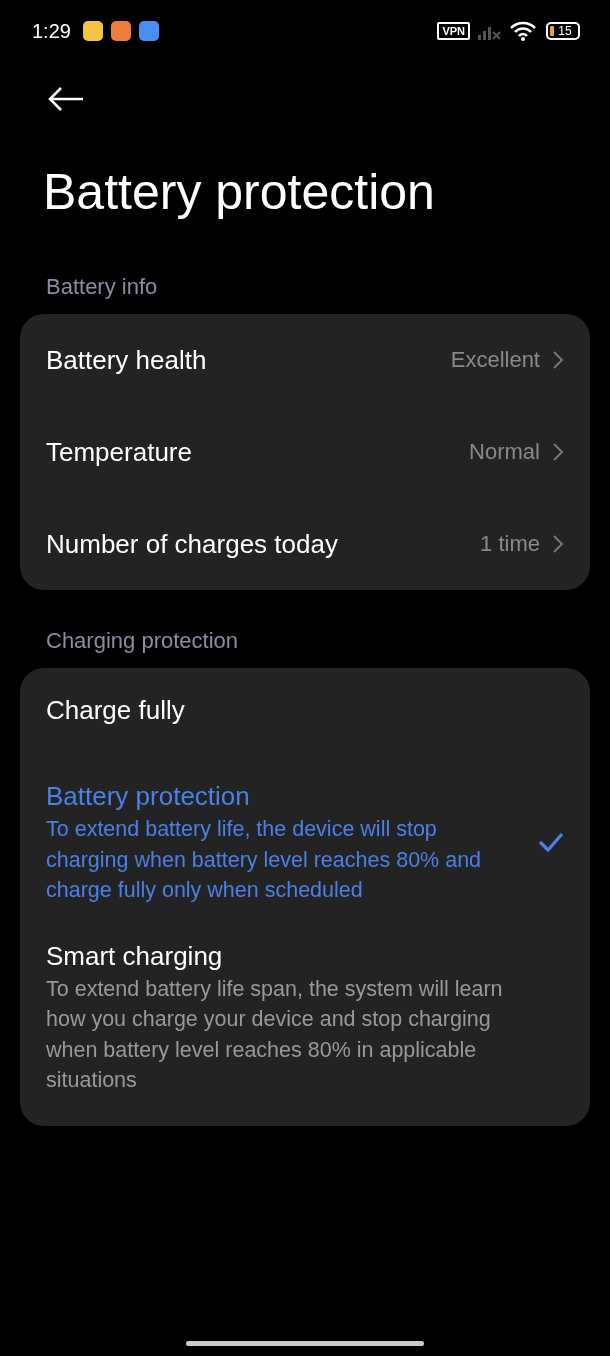 The height and width of the screenshot is (1356, 610). Describe the element at coordinates (563, 31) in the screenshot. I see `battery-icon: 15` at that location.